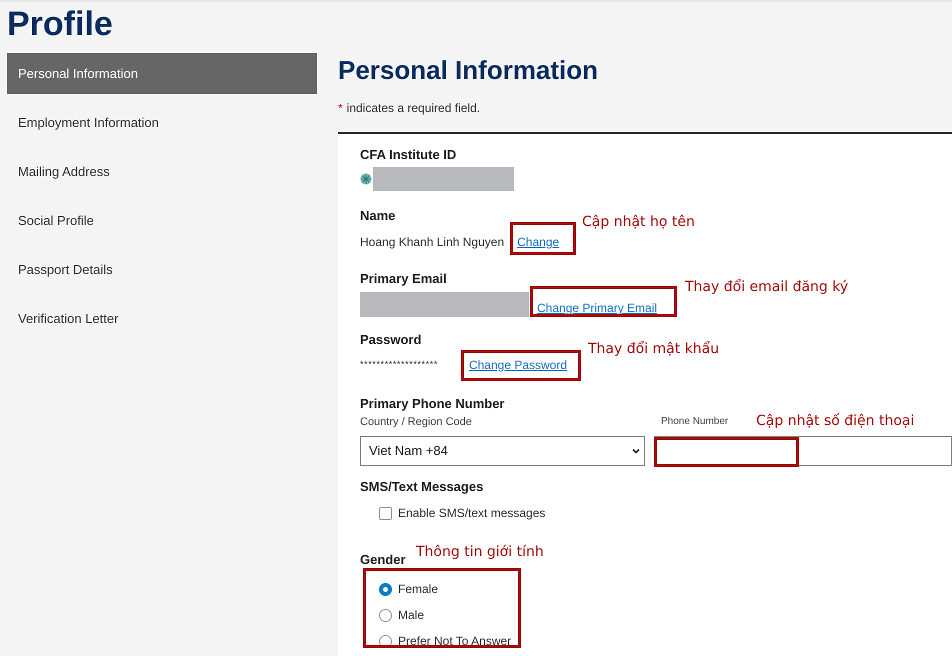 The image size is (952, 656). Describe the element at coordinates (694, 422) in the screenshot. I see `field-label: Phone Number` at that location.